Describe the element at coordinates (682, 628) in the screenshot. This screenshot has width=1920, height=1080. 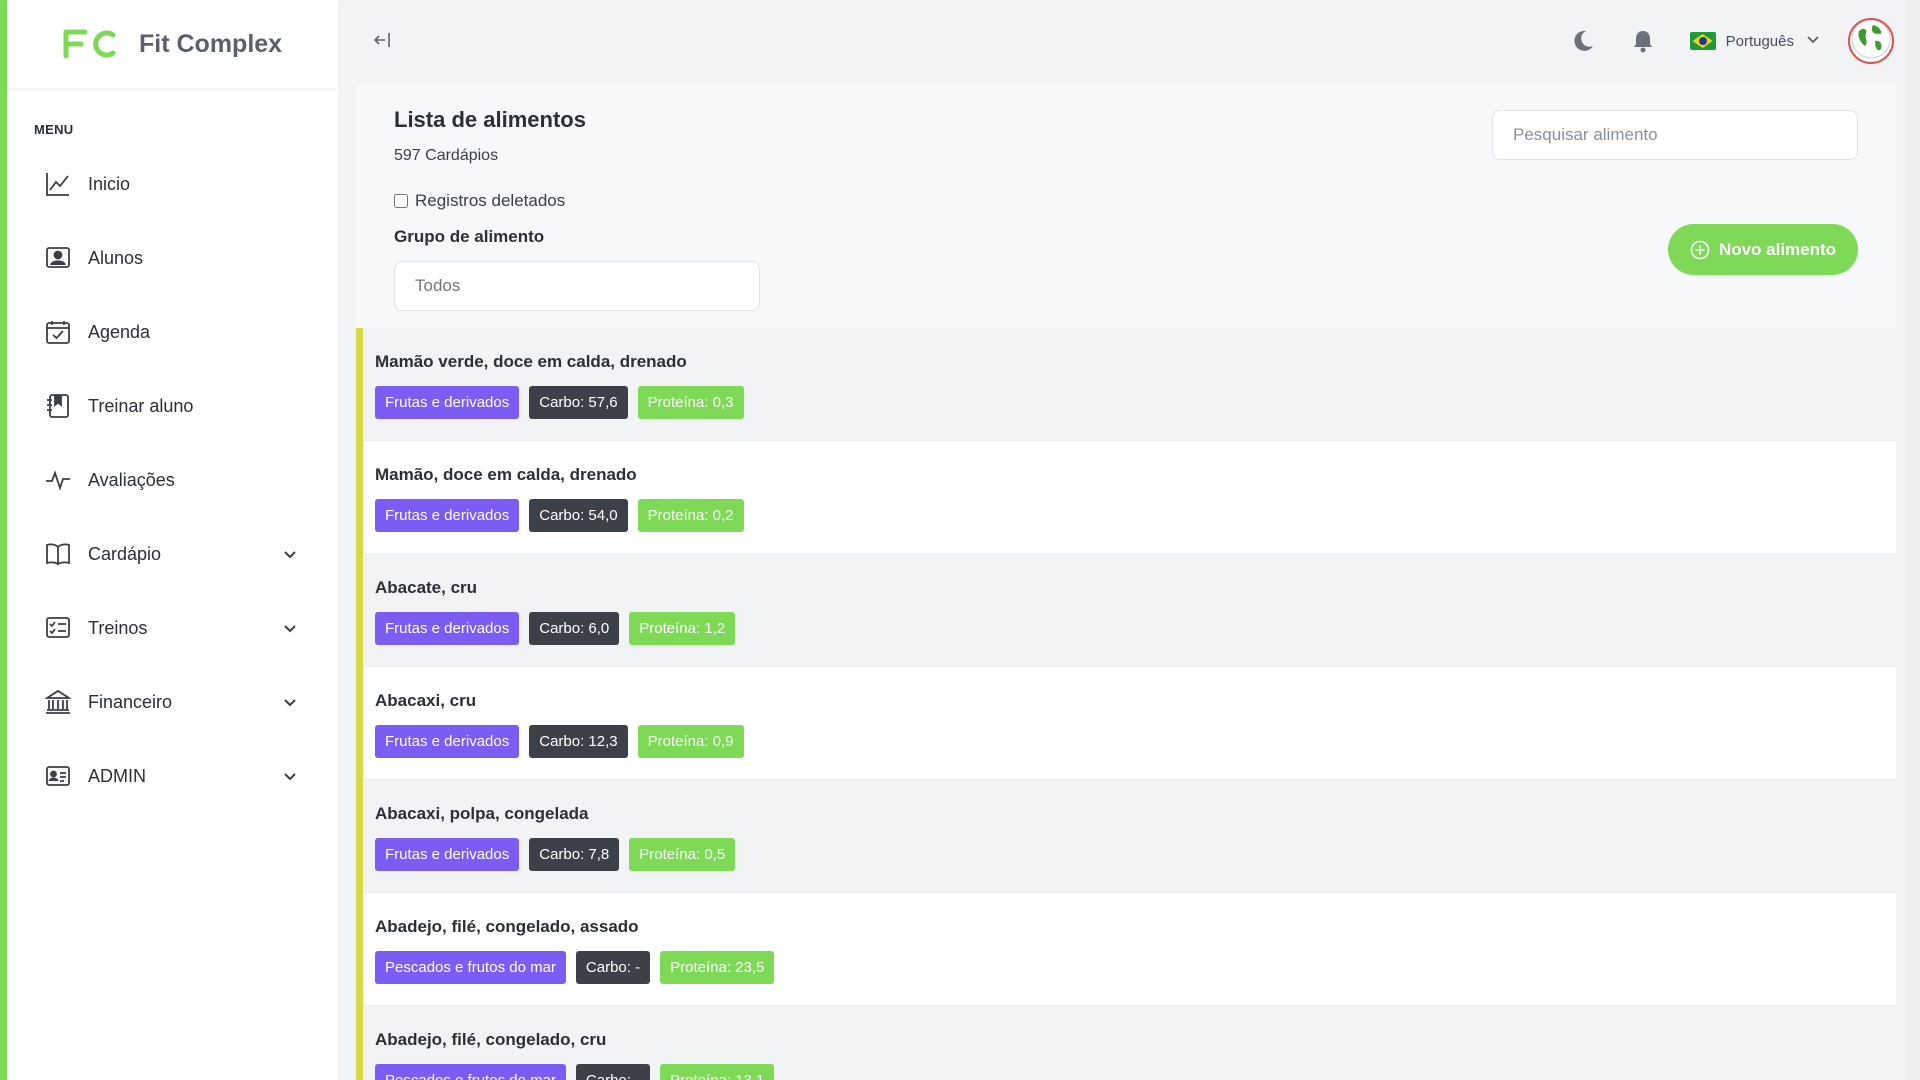
I see `protein-badge: Proteína: 1,2` at that location.